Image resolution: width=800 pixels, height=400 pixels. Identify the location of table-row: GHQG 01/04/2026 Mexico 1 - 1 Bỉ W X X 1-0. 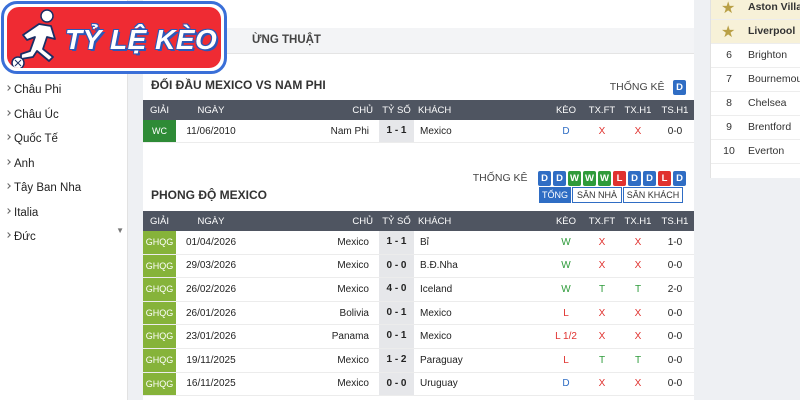
(418, 243).